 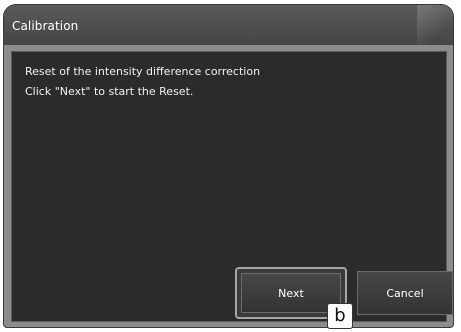 What do you see at coordinates (435, 25) in the screenshot?
I see `title-bar-corner-accent` at bounding box center [435, 25].